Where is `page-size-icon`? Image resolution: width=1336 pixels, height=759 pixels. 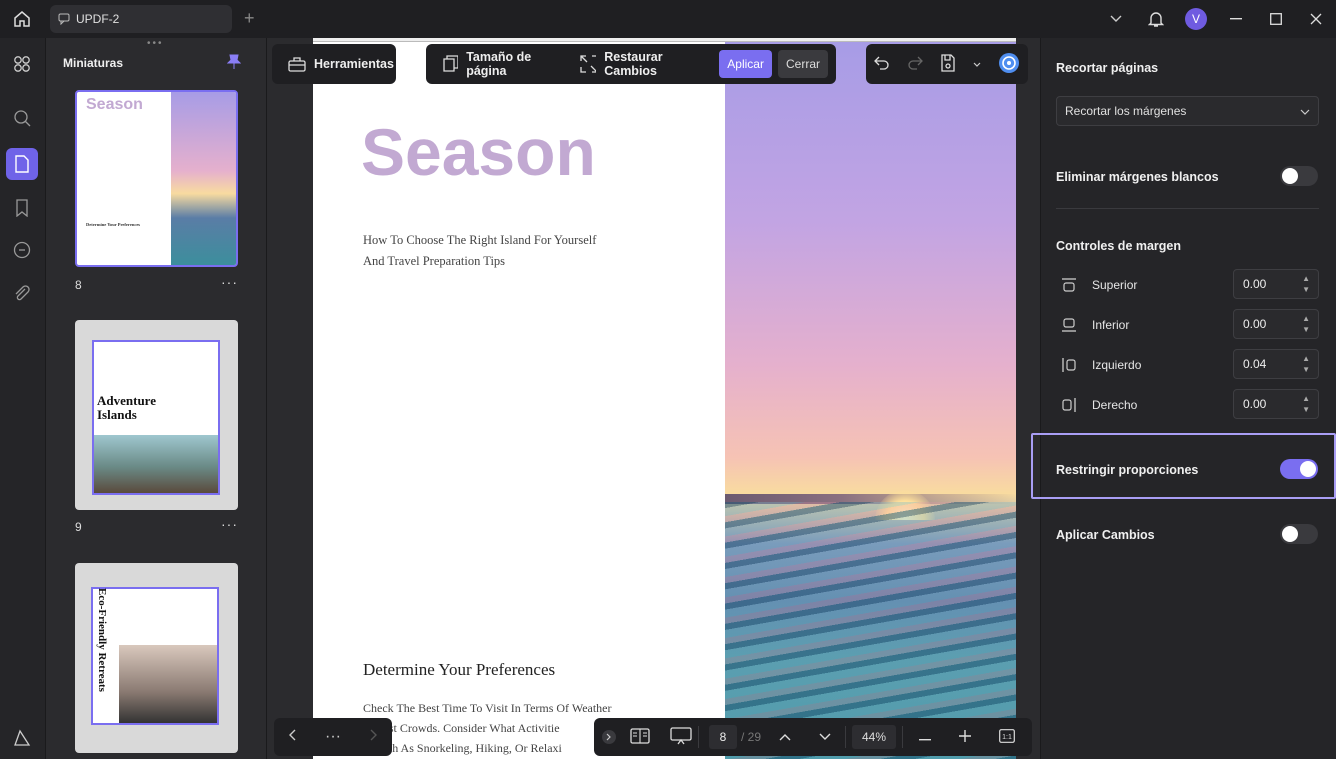 page-size-icon is located at coordinates (451, 63).